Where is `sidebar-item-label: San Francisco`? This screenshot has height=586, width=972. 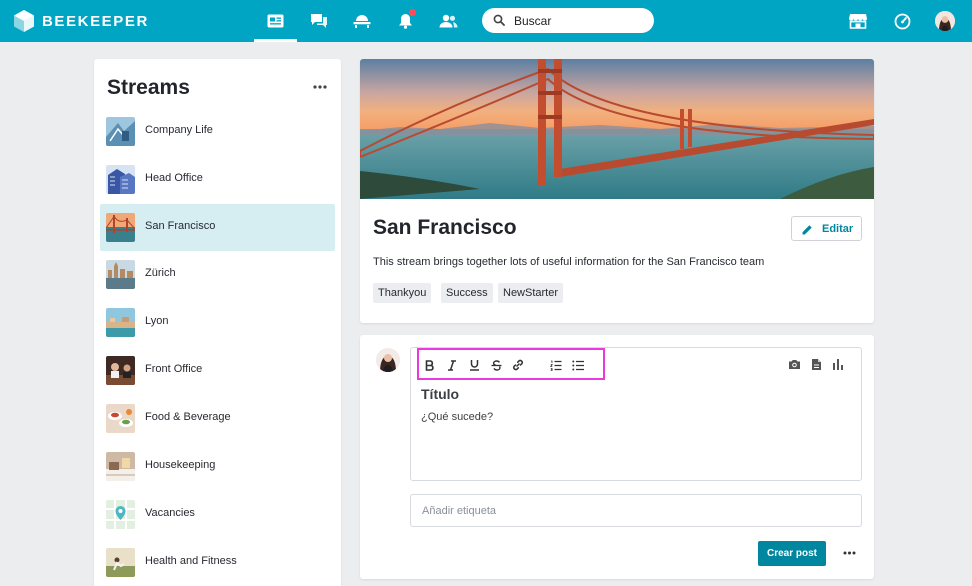 sidebar-item-label: San Francisco is located at coordinates (180, 226).